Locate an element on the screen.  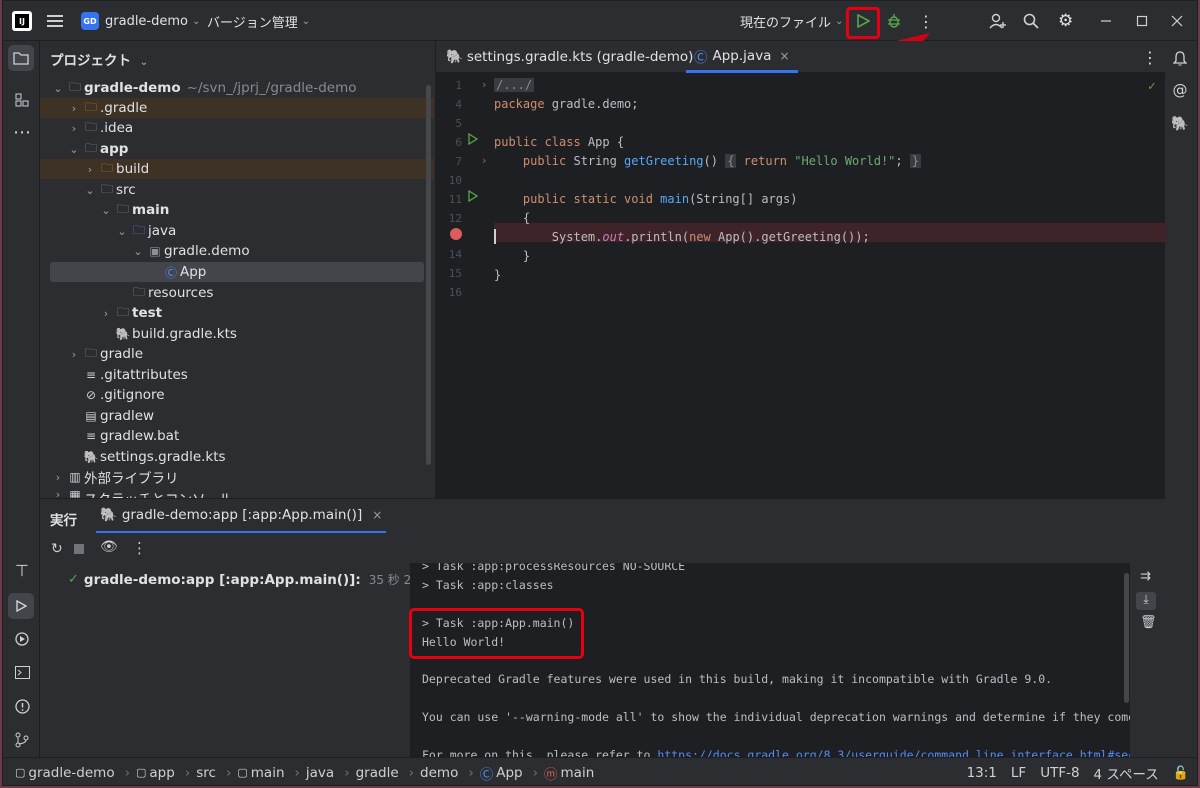
breadcrumb-label: gradle is located at coordinates (377, 772).